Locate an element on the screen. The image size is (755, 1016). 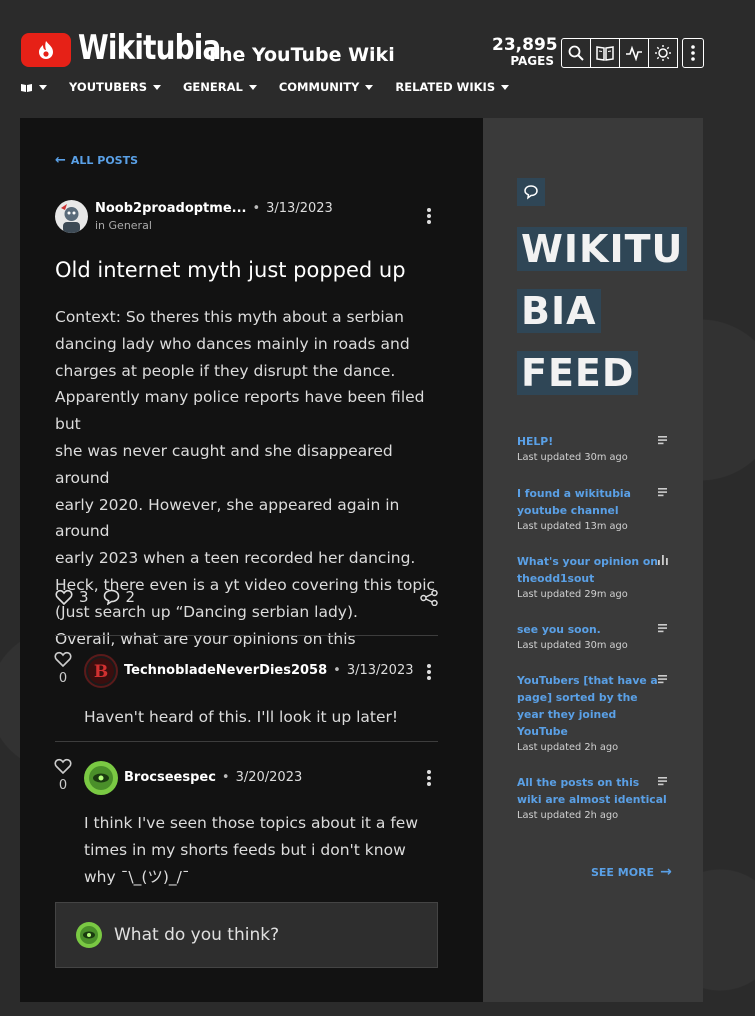
feed-title-line: FEED is located at coordinates (578, 373).